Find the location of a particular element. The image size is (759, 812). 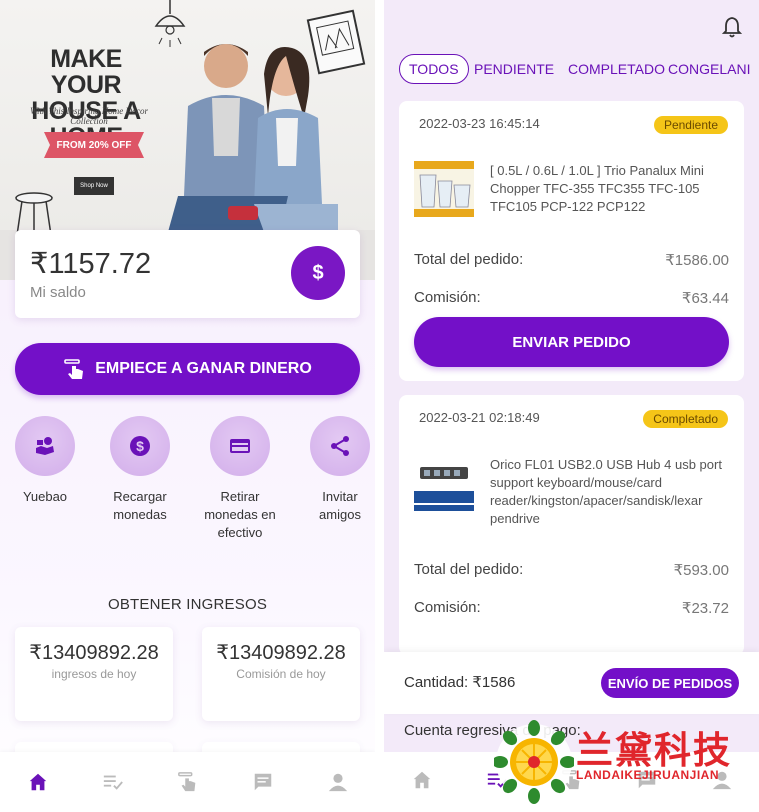

bottom-nav is located at coordinates (187, 782).